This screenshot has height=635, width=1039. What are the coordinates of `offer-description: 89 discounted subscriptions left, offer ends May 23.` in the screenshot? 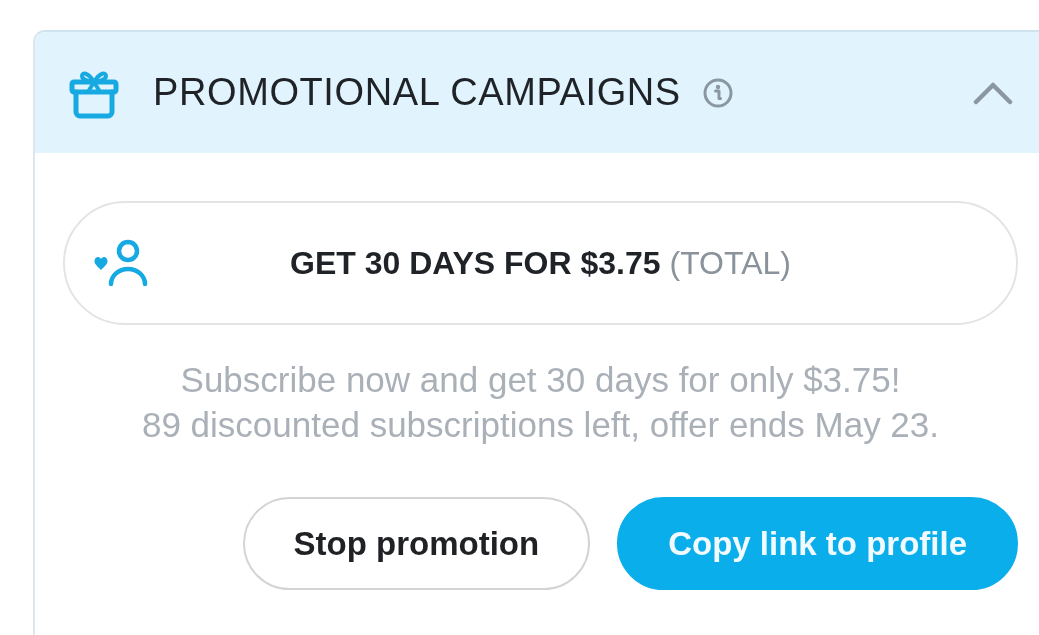 It's located at (540, 425).